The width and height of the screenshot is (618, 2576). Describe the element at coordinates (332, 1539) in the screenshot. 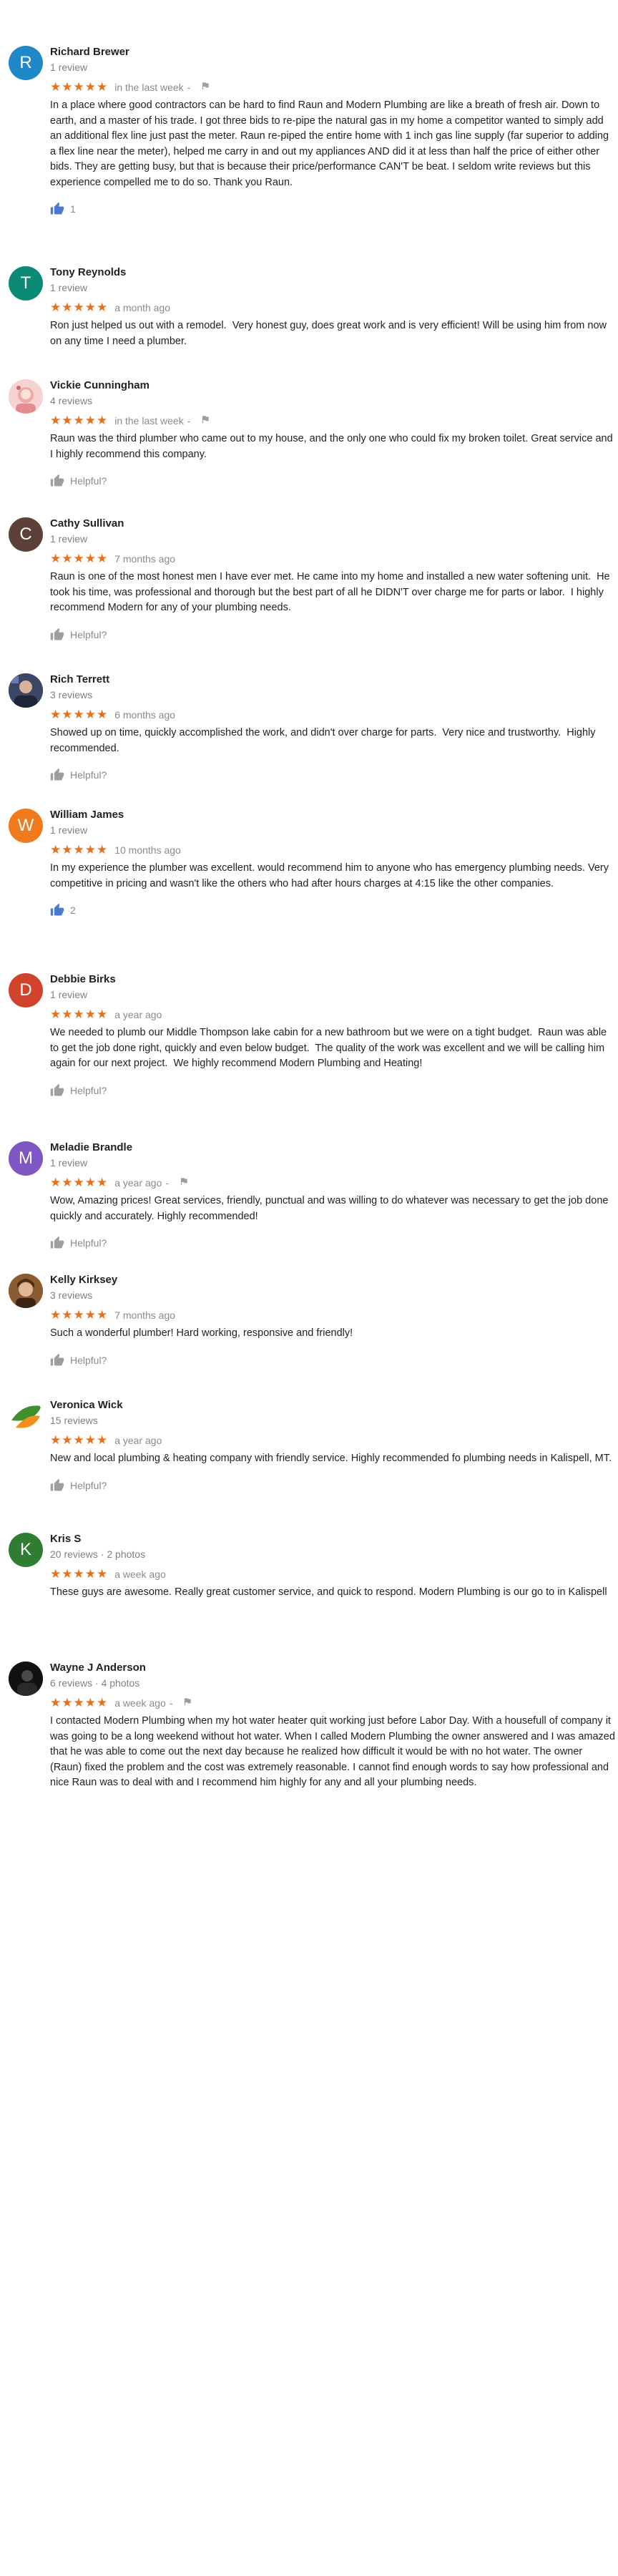

I see `reviewer-name: Kris S` at that location.